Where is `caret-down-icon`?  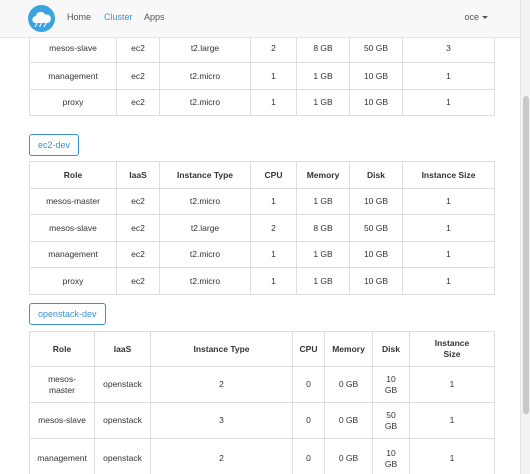 caret-down-icon is located at coordinates (485, 18).